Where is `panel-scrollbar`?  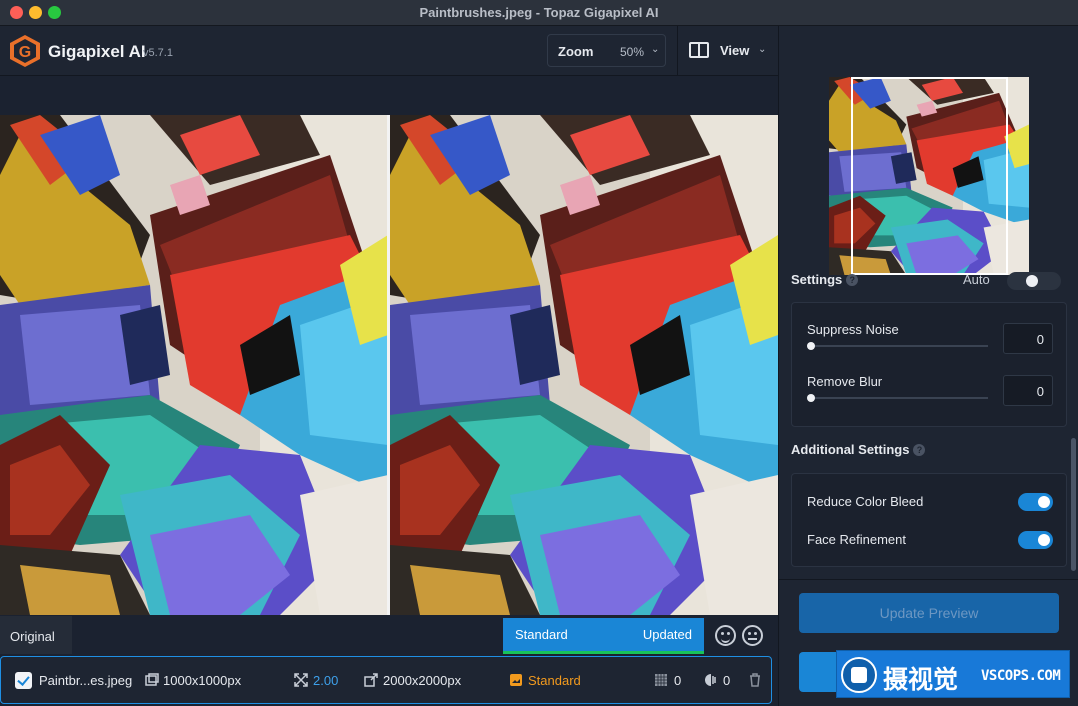
panel-scrollbar is located at coordinates (1073, 504).